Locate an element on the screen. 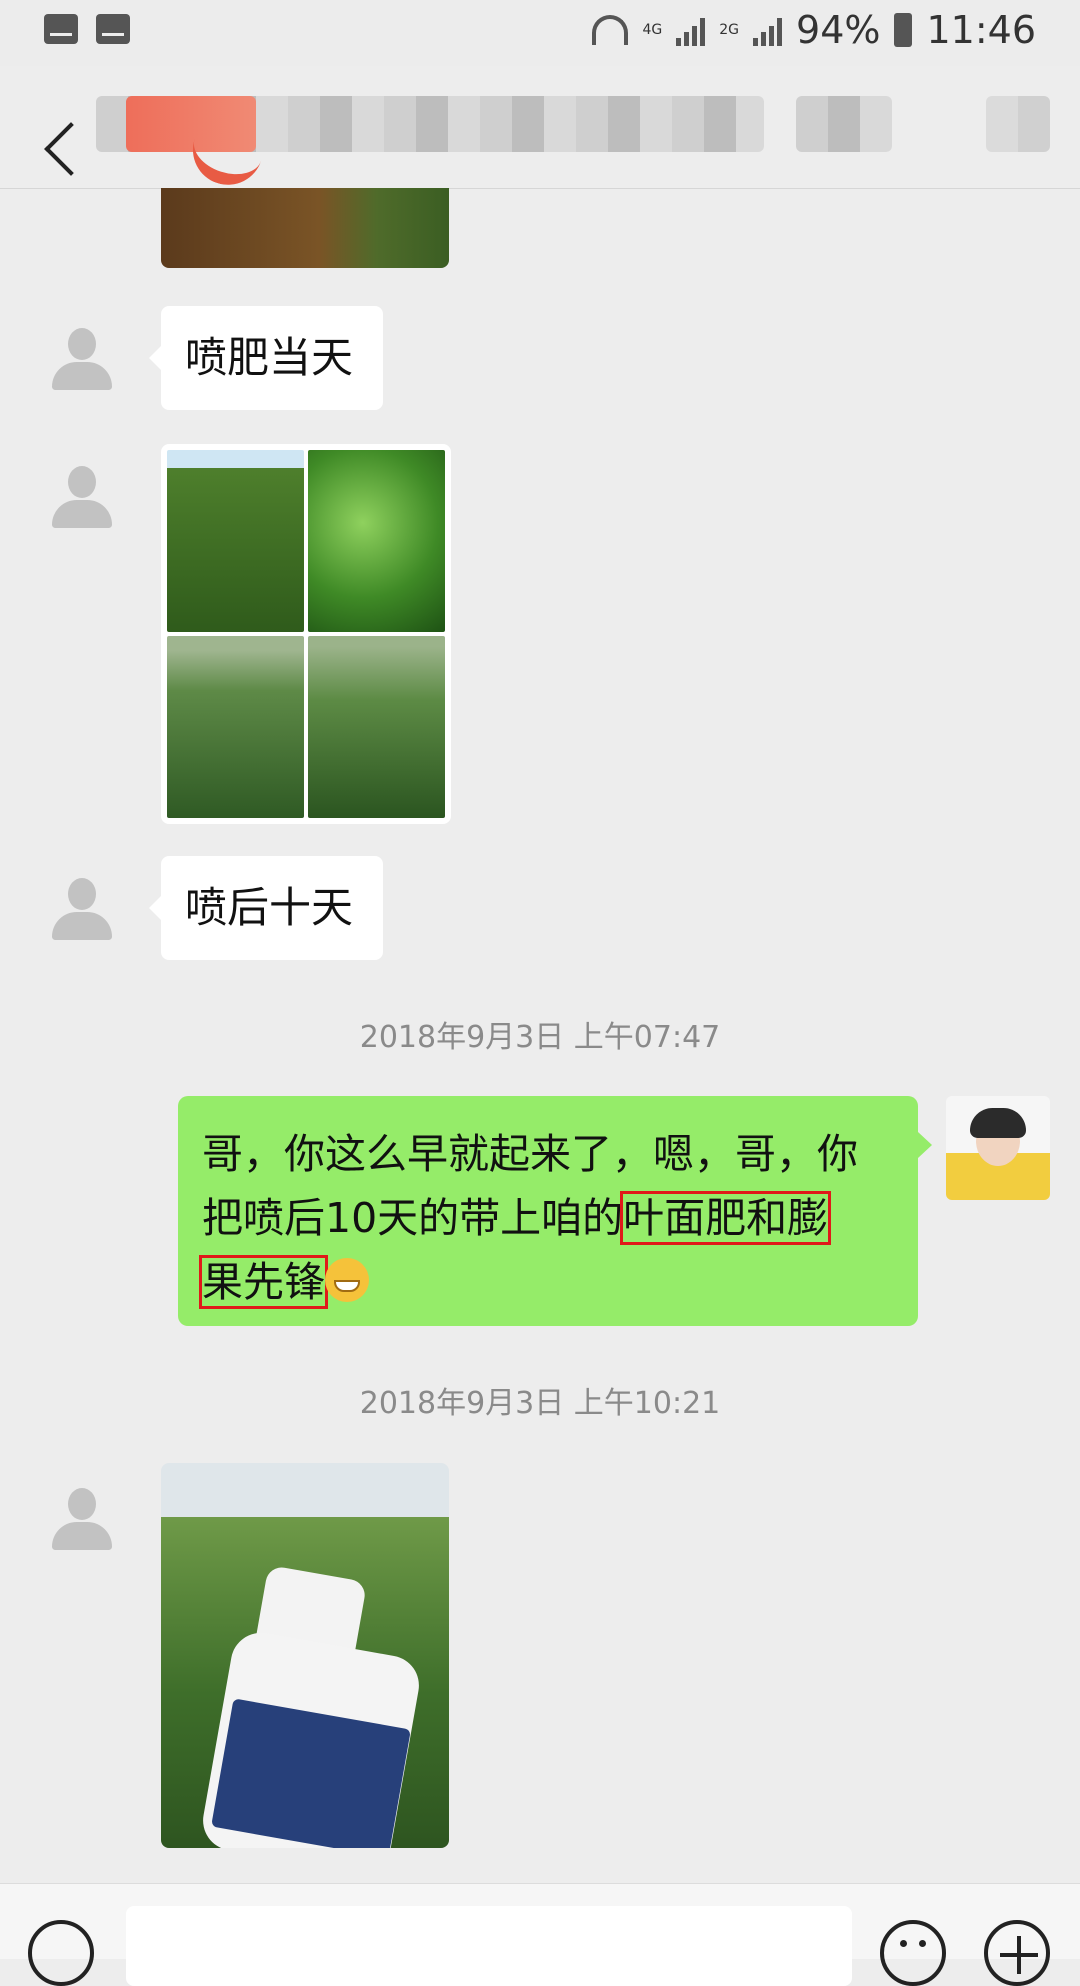 Image resolution: width=1080 pixels, height=1986 pixels. my-message-bubble: 哥，你这么早就起来了，嗯，哥，你把喷后10天的带上咱的叶面肥和膨 果先锋 is located at coordinates (555, 1211).